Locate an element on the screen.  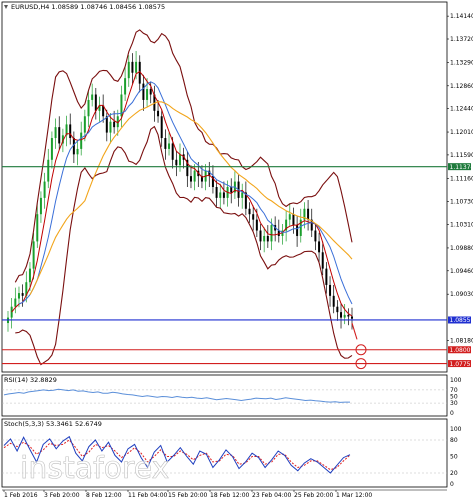
y-tick-label: 1.11160 is located at coordinates (461, 178).